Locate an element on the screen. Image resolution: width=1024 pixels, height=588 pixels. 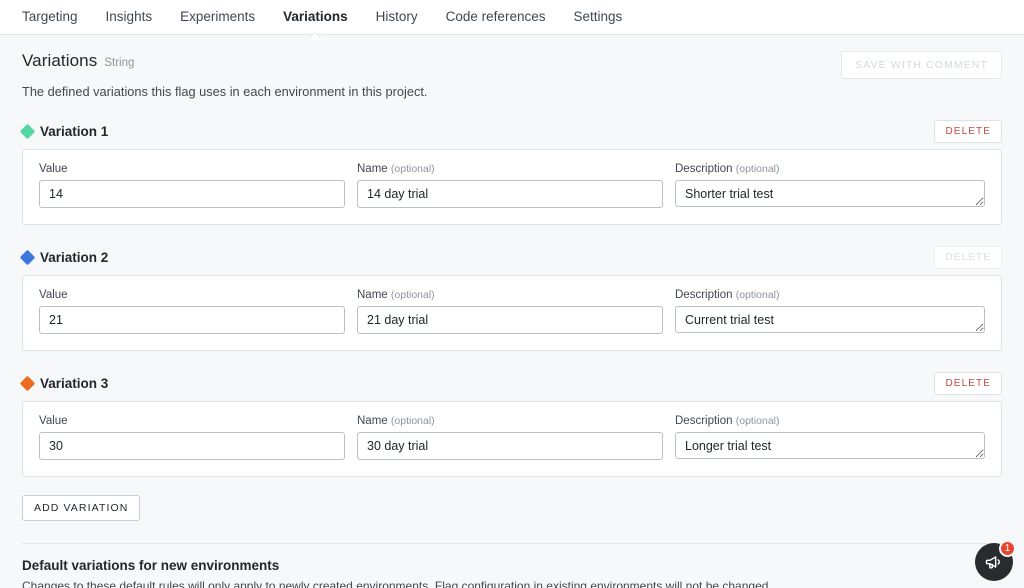
tab-settings: Settings is located at coordinates (597, 17).